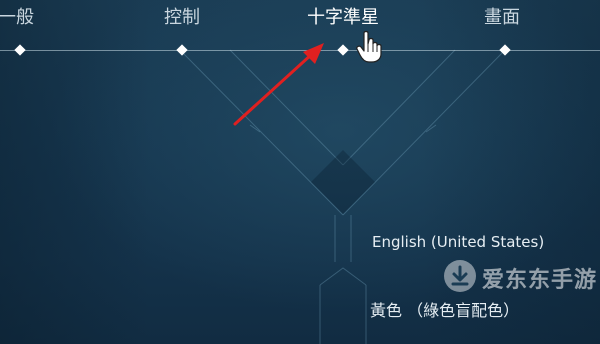 The width and height of the screenshot is (600, 344). Describe the element at coordinates (23, 18) in the screenshot. I see `tab-general: 一般` at that location.